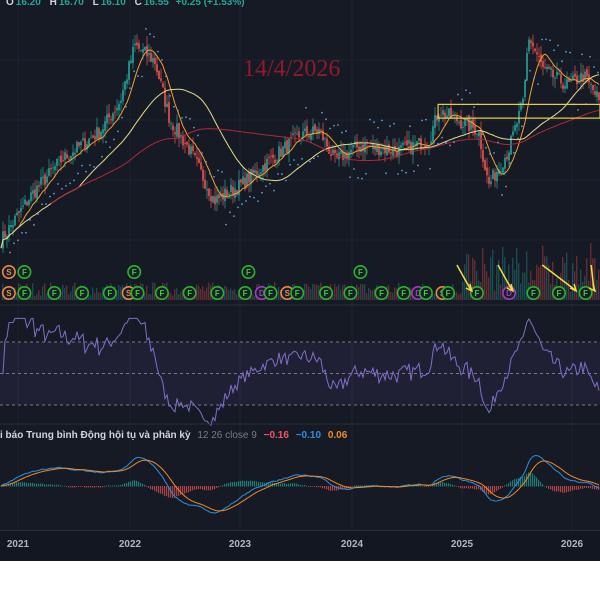  Describe the element at coordinates (8, 271) in the screenshot. I see `signal-marker-S: S` at that location.